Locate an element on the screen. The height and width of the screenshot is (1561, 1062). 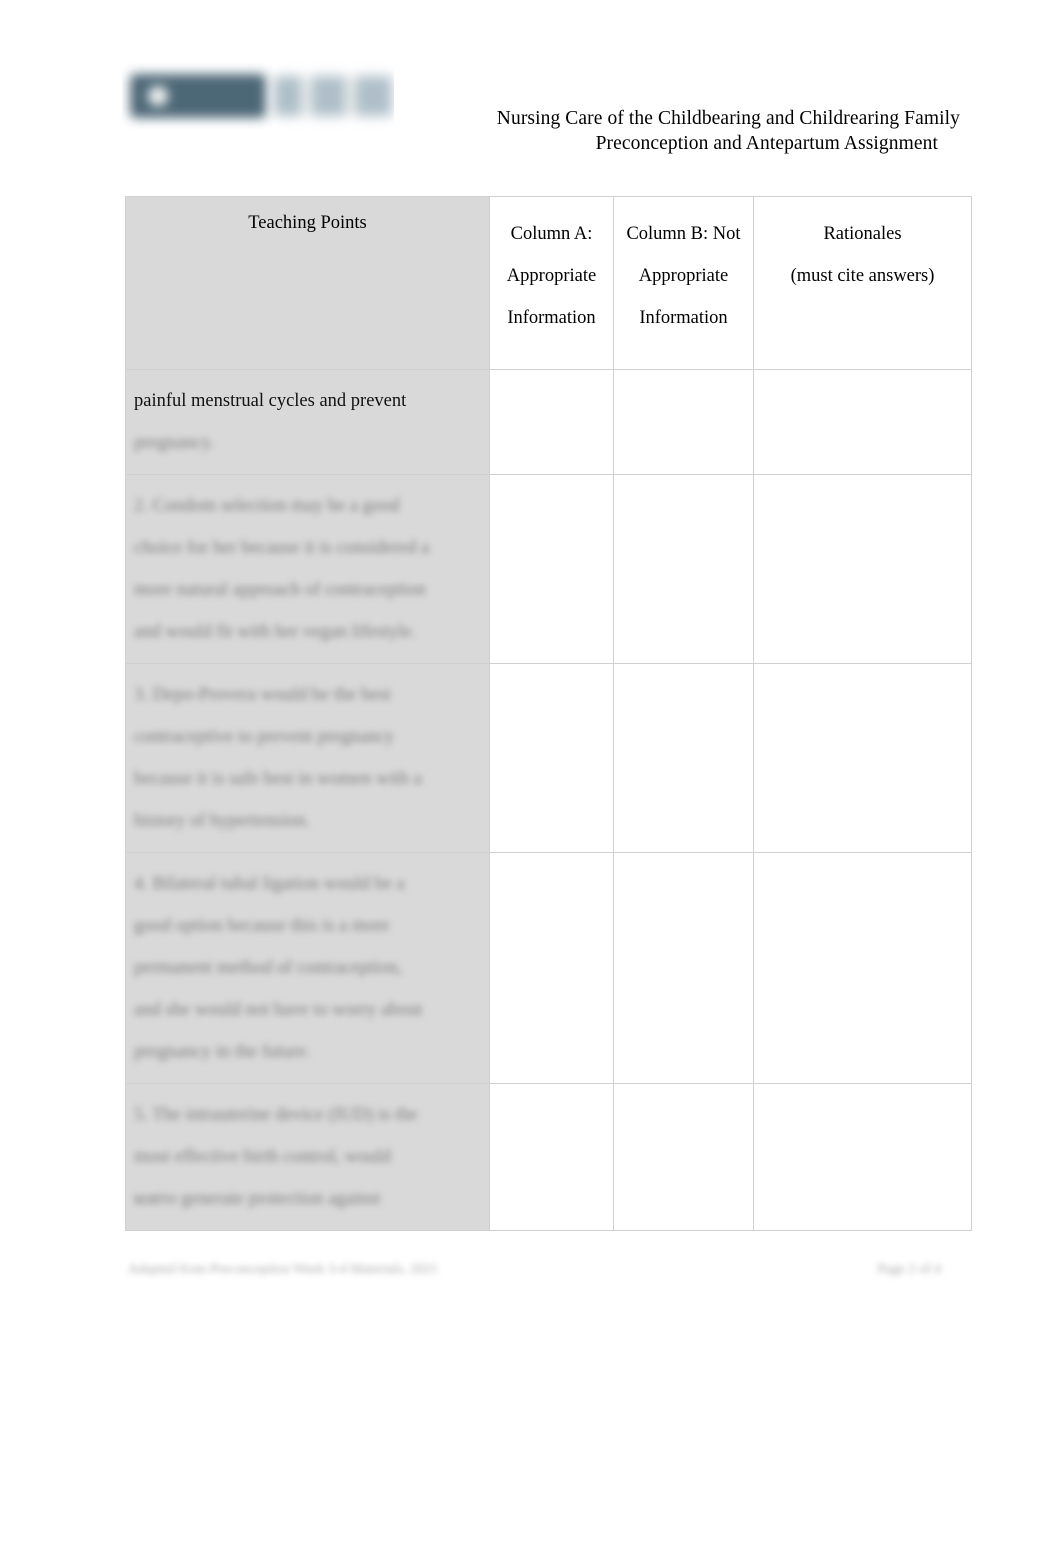
column-header-teaching-points: Teaching Points is located at coordinates (307, 283).